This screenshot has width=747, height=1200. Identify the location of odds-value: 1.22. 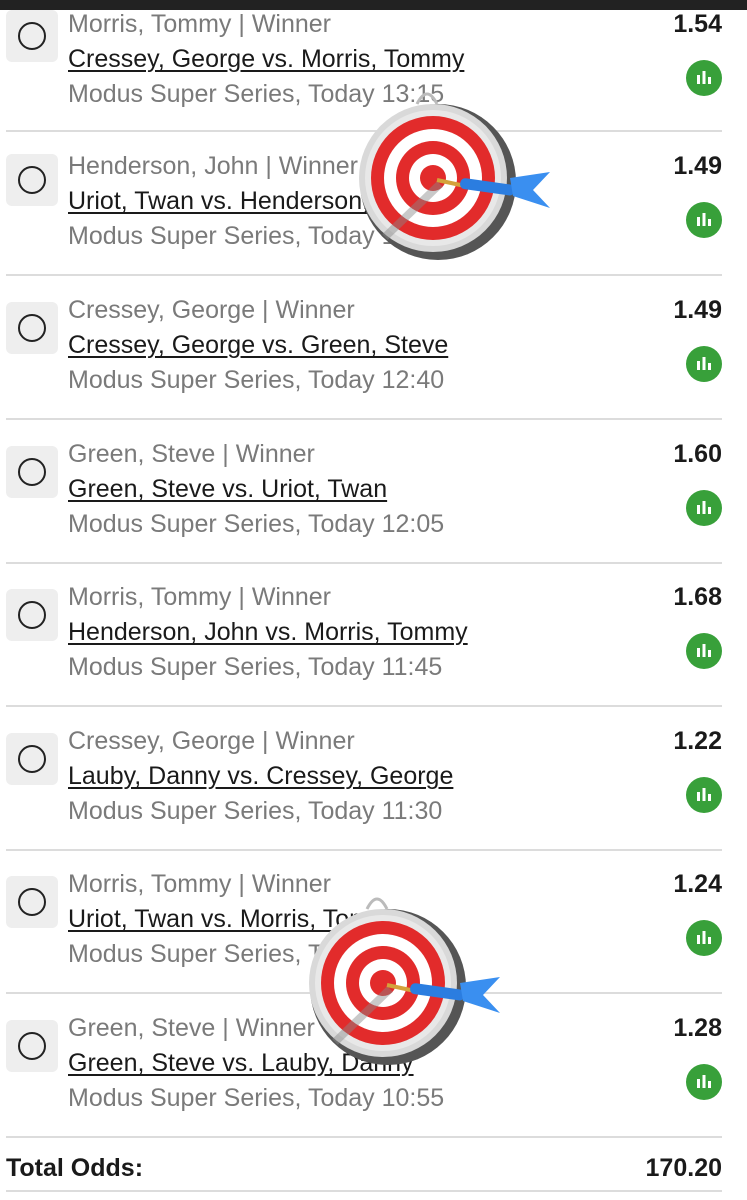
(697, 741).